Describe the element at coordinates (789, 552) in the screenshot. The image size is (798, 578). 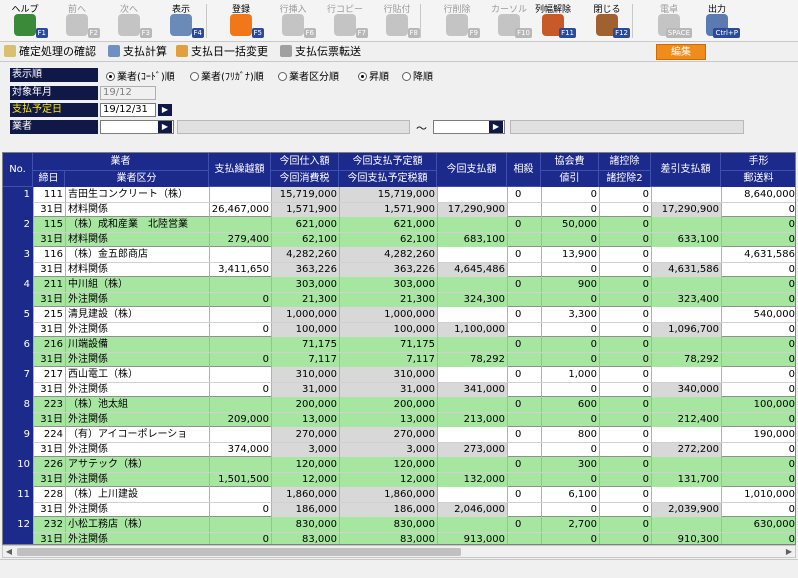
I see `scroll-right-icon: ▶` at that location.